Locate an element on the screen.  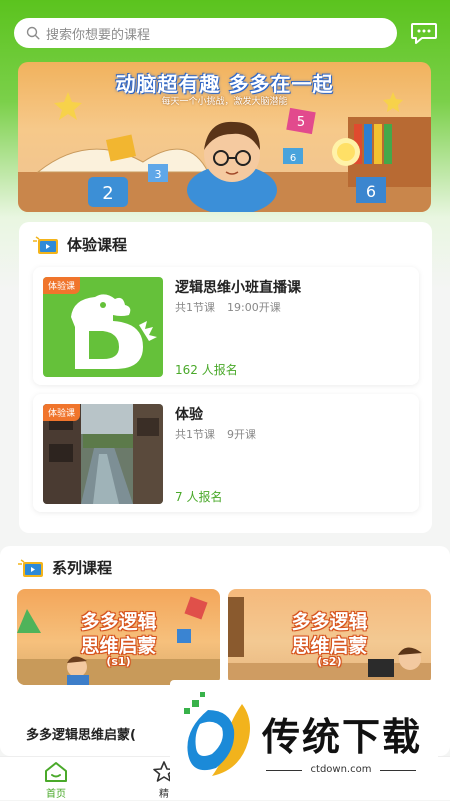
svg-text: 3 is located at coordinates (158, 174).